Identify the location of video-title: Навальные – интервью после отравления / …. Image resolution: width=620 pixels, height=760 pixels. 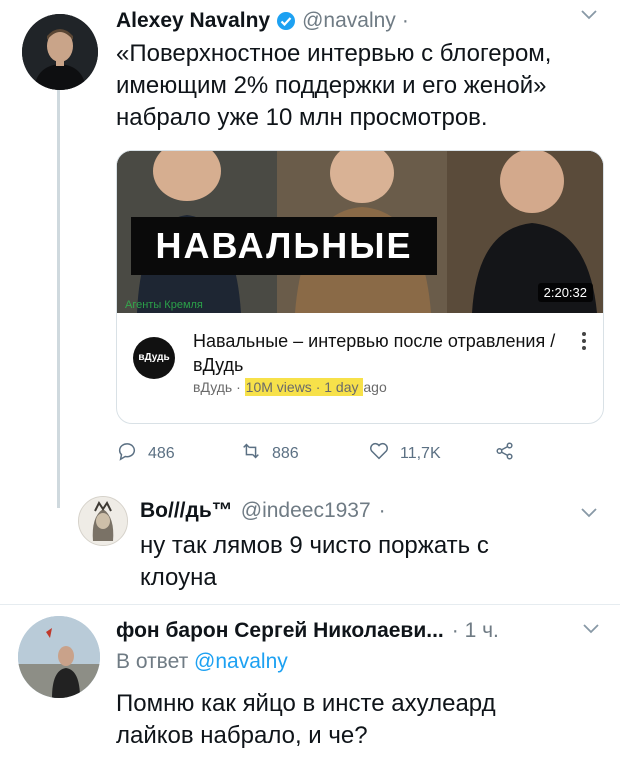
(383, 353).